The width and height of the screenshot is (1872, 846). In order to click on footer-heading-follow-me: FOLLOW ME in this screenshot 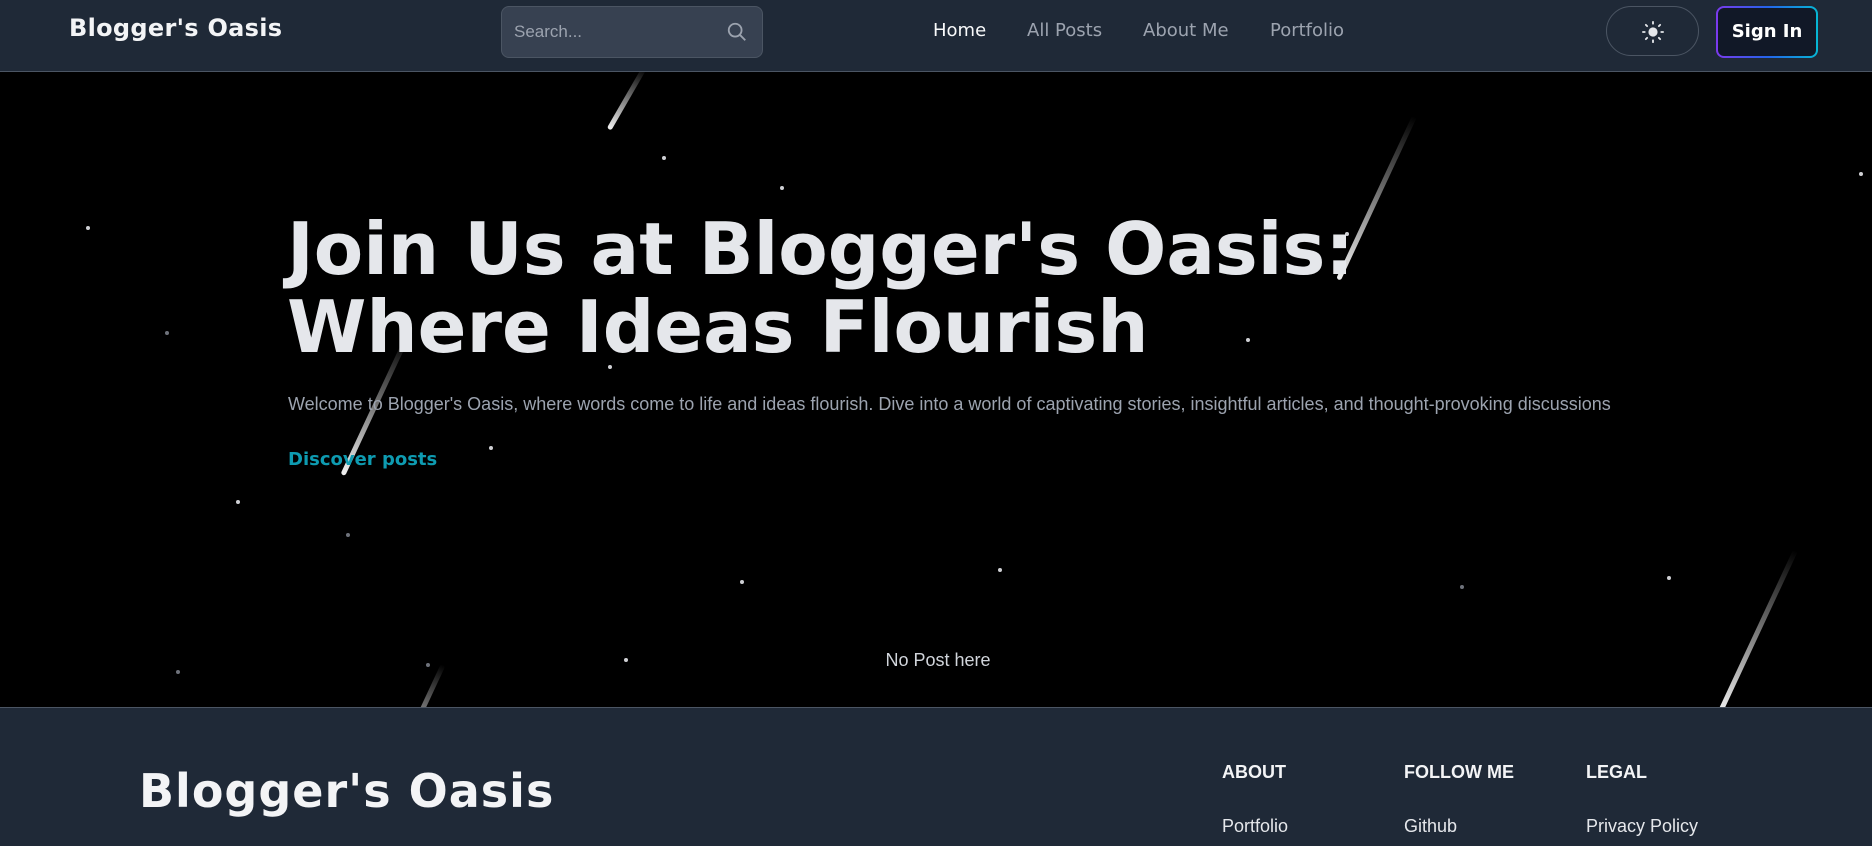, I will do `click(1459, 772)`.